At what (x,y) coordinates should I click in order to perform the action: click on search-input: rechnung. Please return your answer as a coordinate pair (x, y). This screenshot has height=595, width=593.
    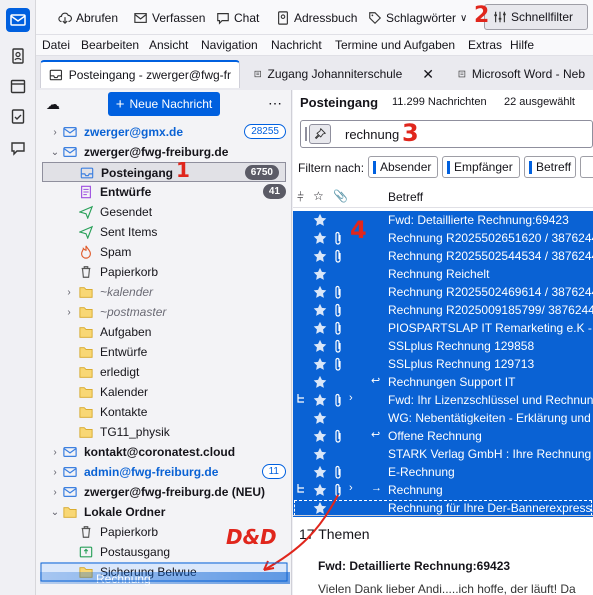
    Looking at the image, I should click on (372, 134).